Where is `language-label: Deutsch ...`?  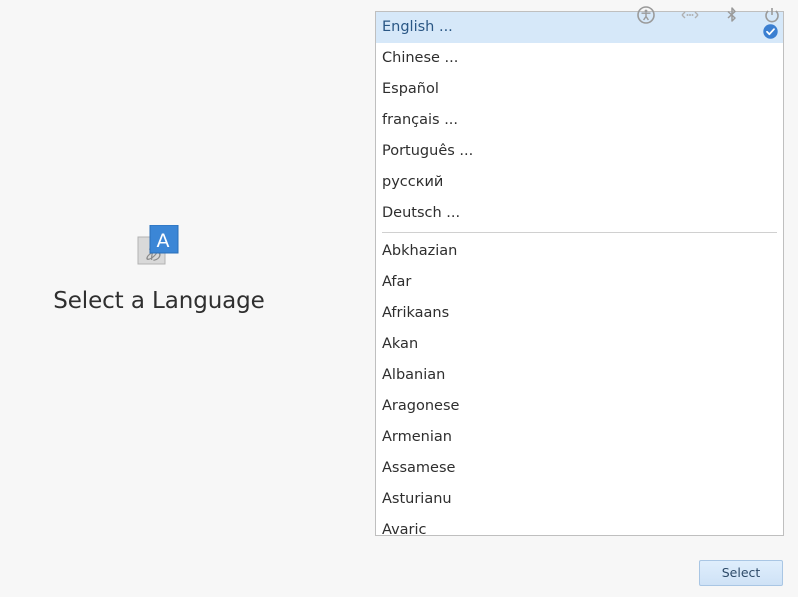 language-label: Deutsch ... is located at coordinates (421, 213).